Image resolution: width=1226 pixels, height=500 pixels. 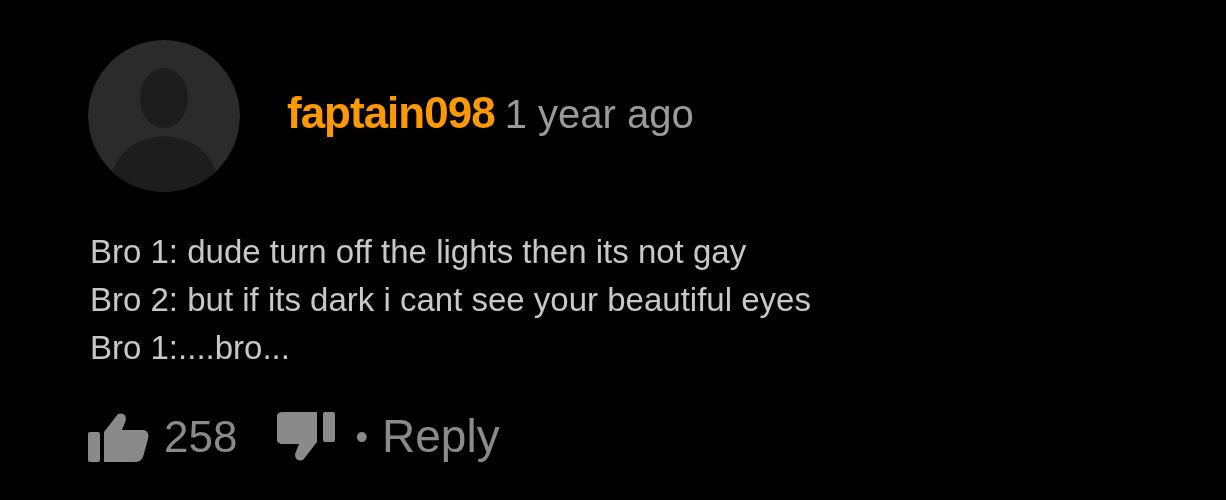 I want to click on username: faptain098, so click(x=391, y=113).